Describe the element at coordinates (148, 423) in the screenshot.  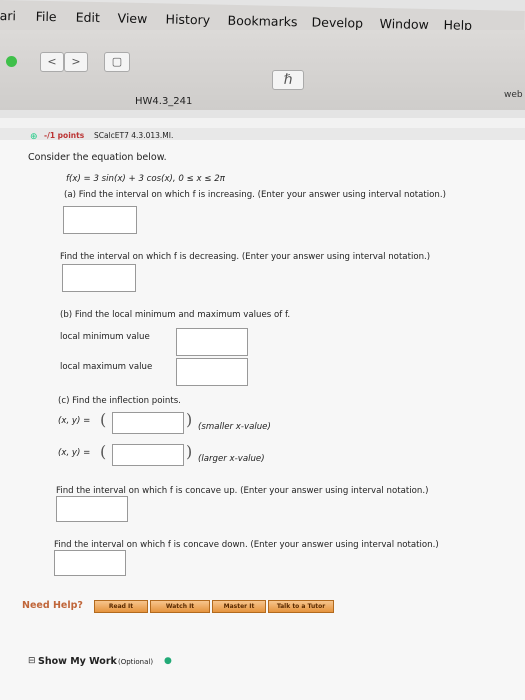
I see `inflection1-input` at that location.